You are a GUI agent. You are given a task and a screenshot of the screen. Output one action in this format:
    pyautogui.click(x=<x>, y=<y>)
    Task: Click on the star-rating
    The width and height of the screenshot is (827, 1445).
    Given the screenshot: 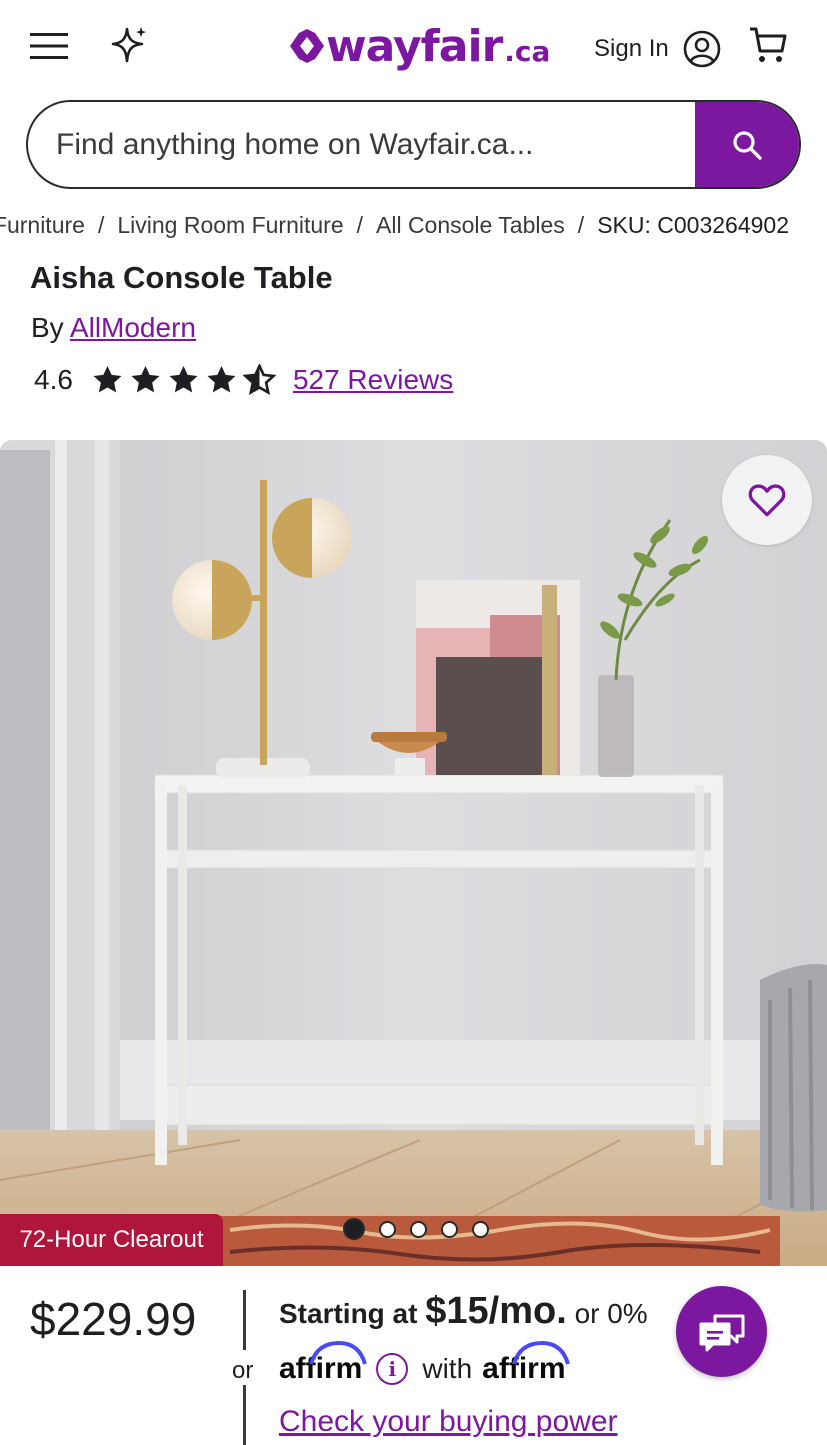 What is the action you would take?
    pyautogui.click(x=186, y=380)
    